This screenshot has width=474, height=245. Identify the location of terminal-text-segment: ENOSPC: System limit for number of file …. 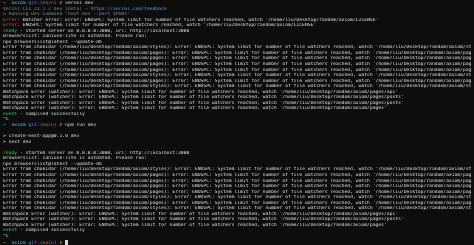
(169, 26).